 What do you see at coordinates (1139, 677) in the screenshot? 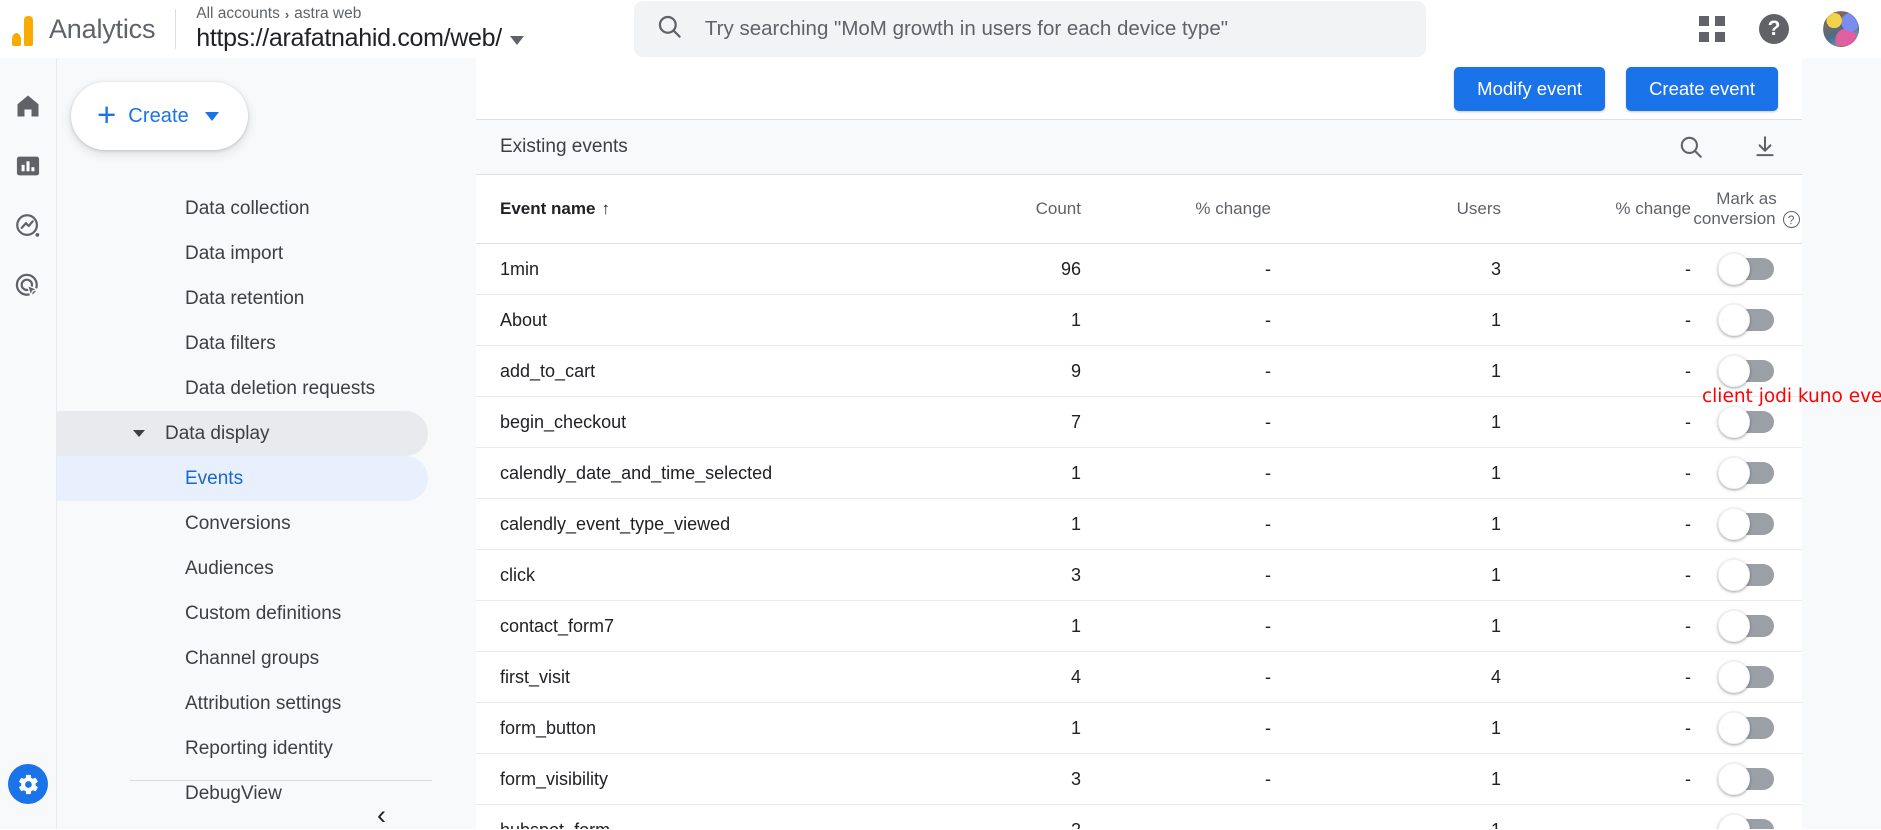
I see `table-row: first_visit 4-4-` at bounding box center [1139, 677].